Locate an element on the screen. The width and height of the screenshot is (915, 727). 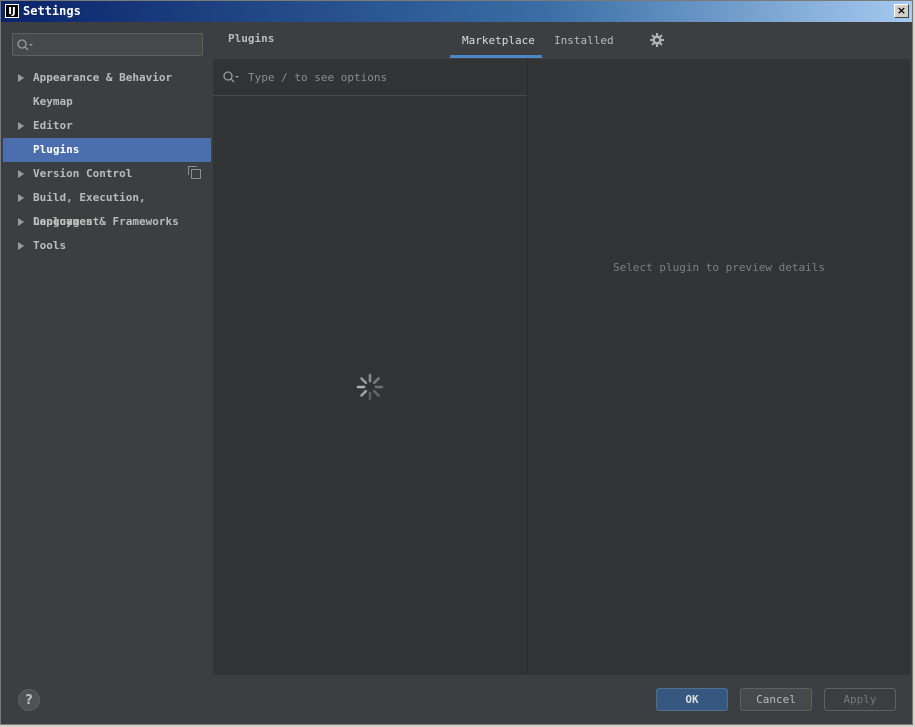
sidebar-item-label: Editor is located at coordinates (53, 125).